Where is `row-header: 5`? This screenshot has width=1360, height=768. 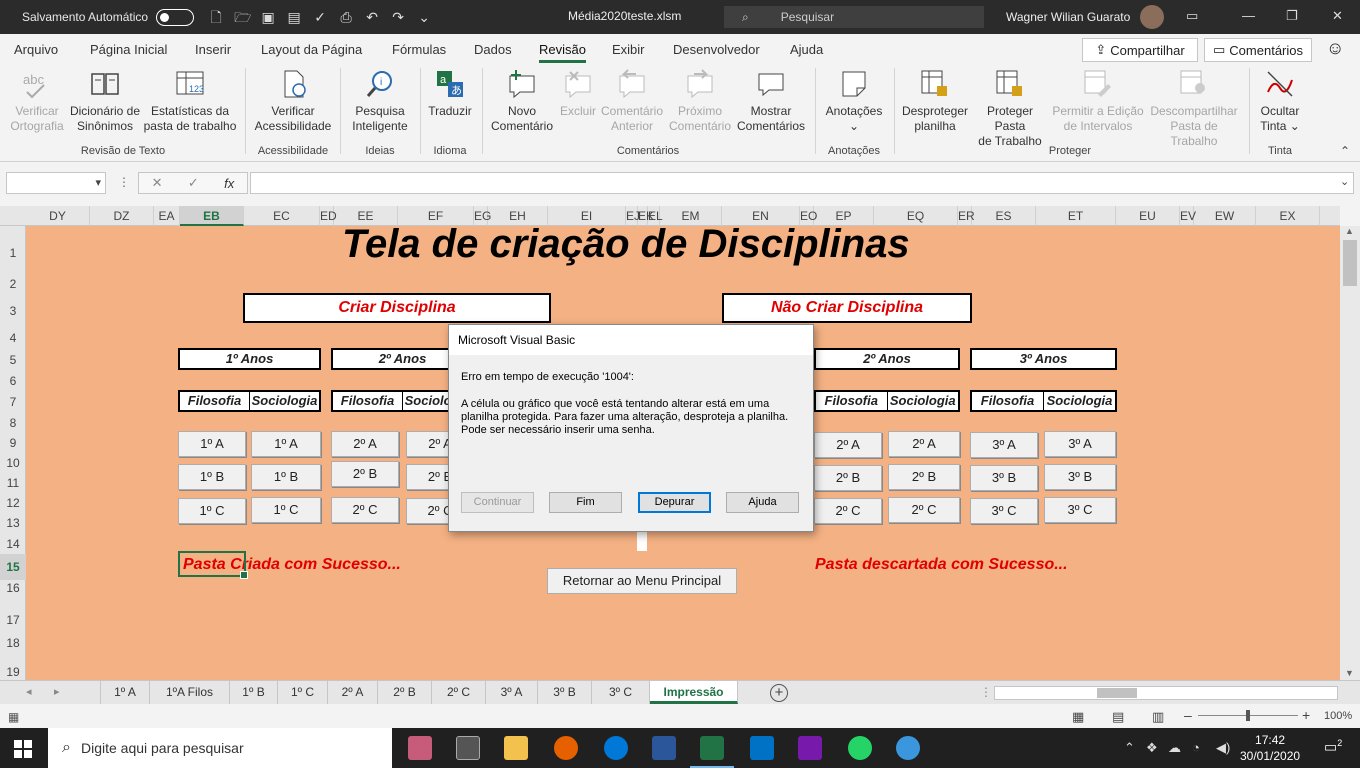
row-header: 5 is located at coordinates (13, 360).